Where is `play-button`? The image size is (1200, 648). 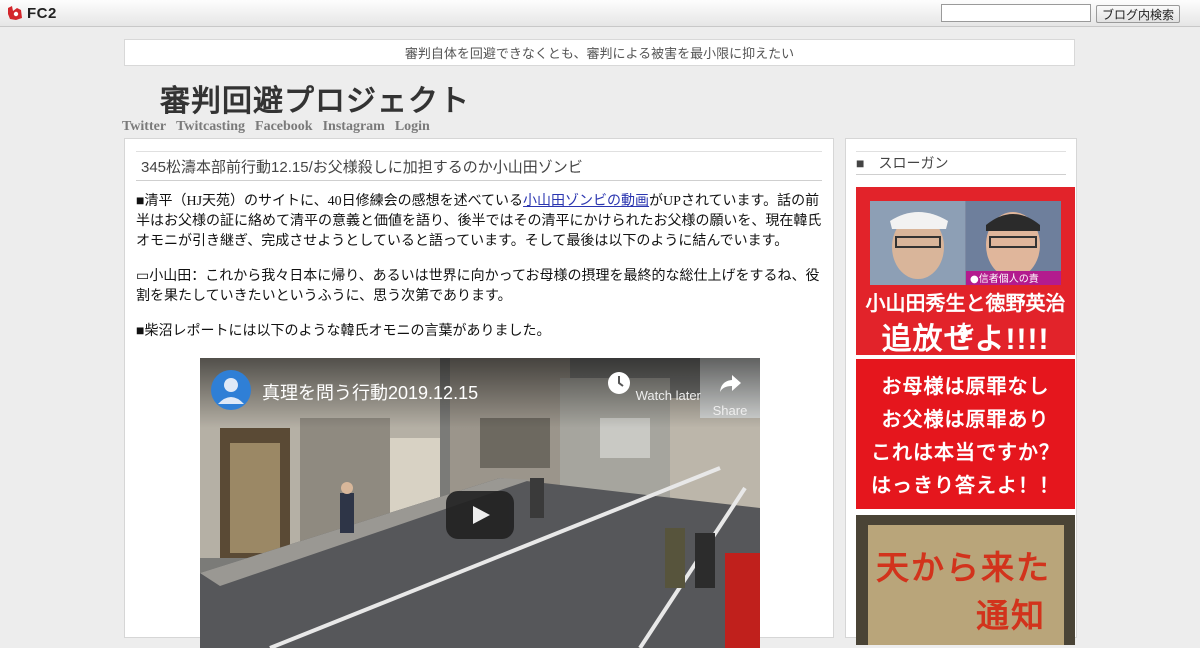
play-button is located at coordinates (480, 515).